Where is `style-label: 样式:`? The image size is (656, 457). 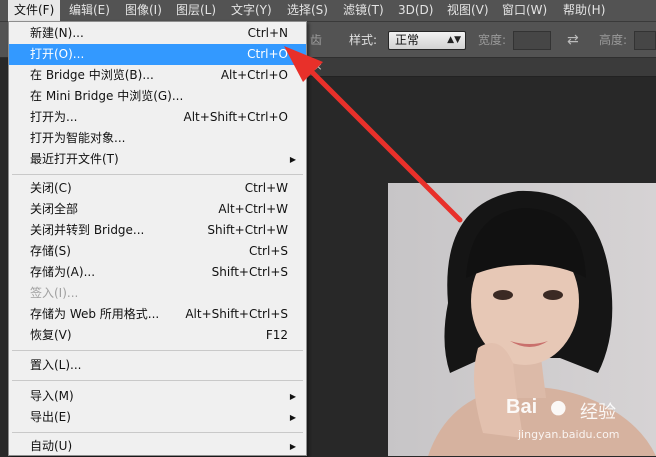 style-label: 样式: is located at coordinates (363, 40).